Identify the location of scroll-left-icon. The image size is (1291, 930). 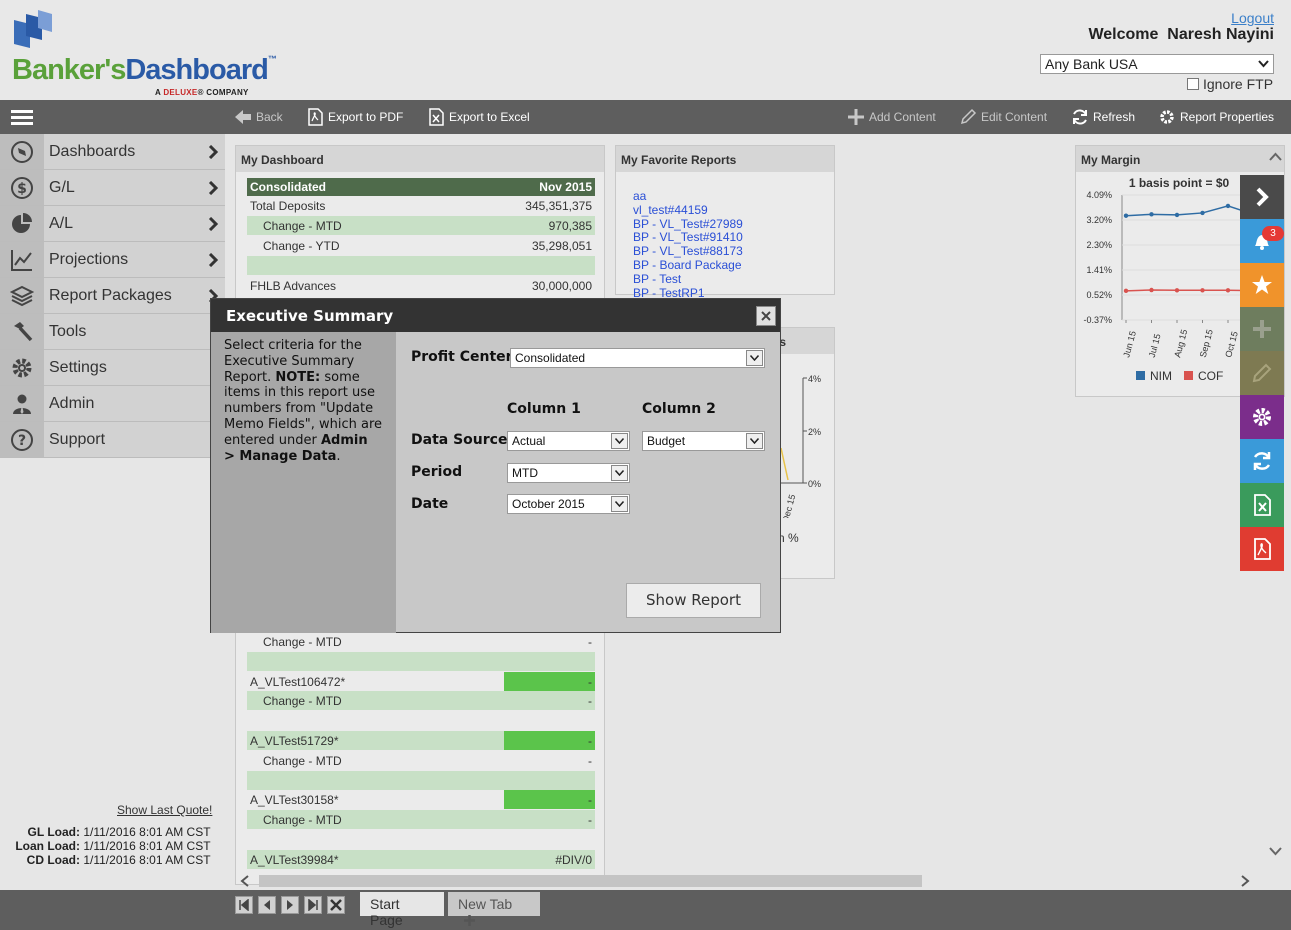
(245, 881).